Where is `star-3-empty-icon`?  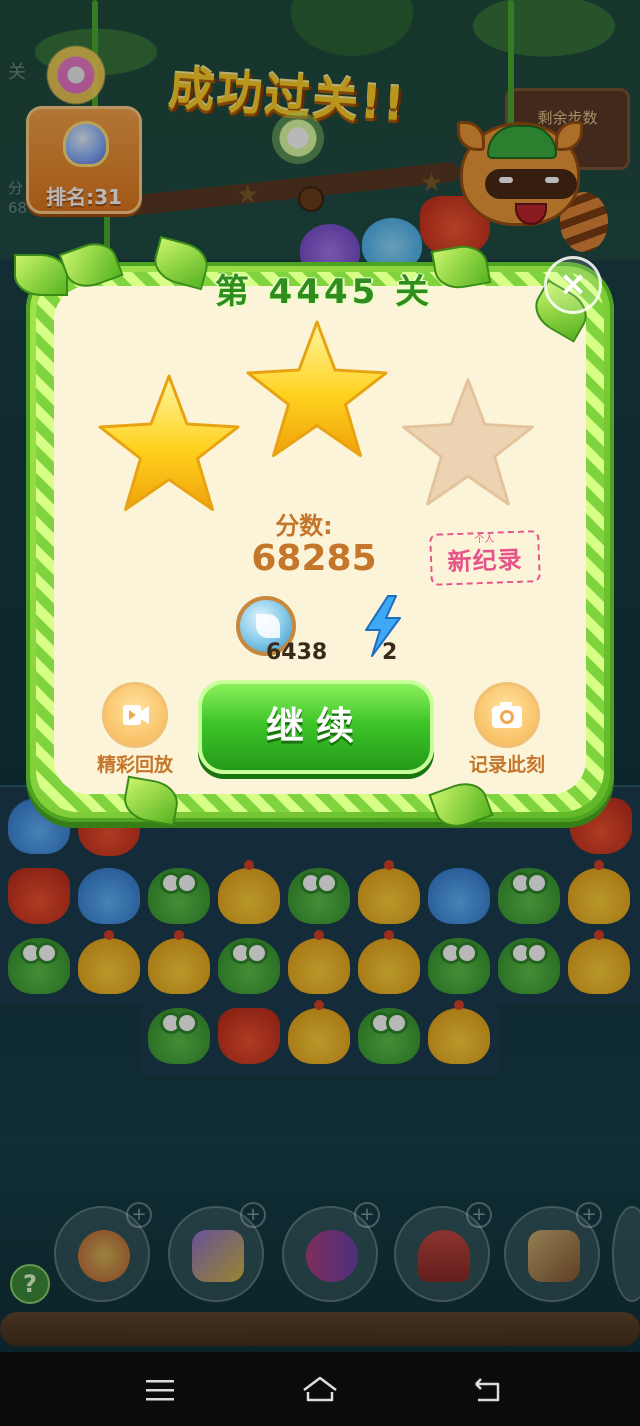
star-3-empty-icon is located at coordinates (468, 442).